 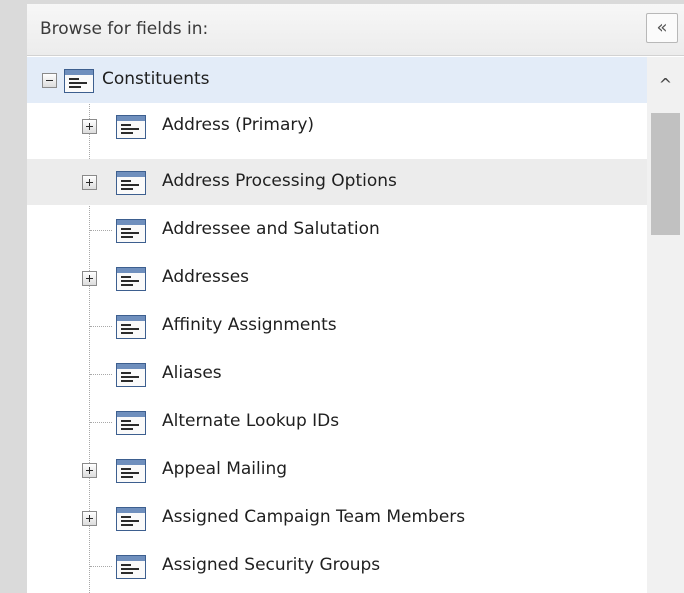 What do you see at coordinates (355, 30) in the screenshot?
I see `panel-header: Browse for fields in: «` at bounding box center [355, 30].